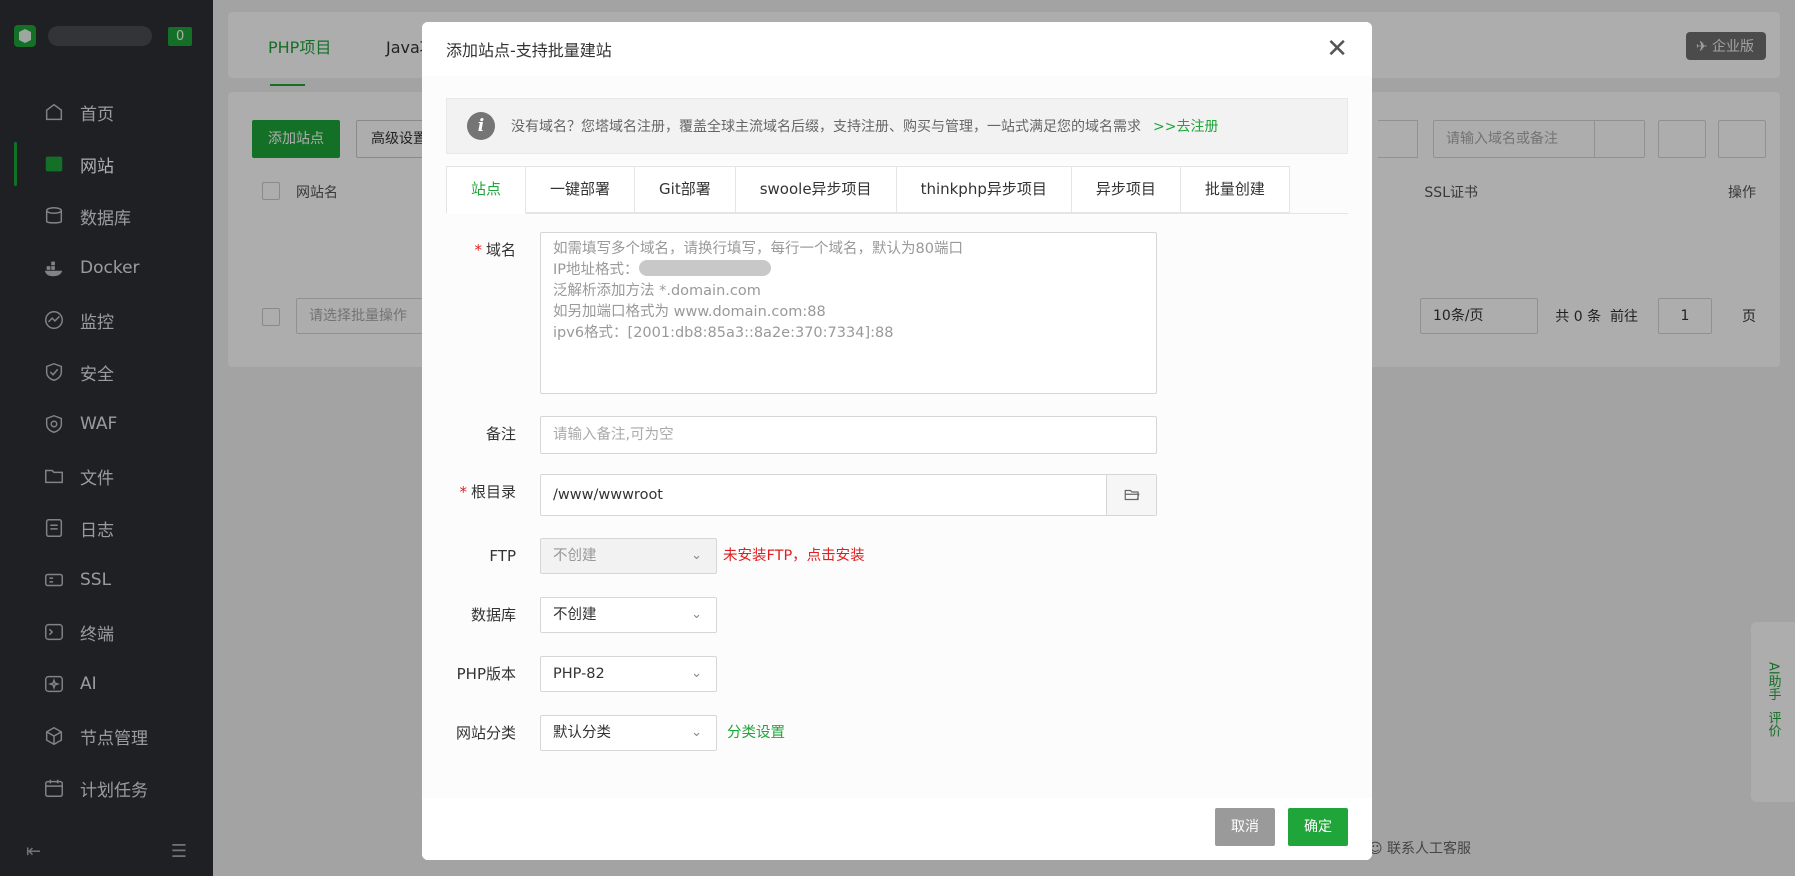  I want to click on redacted-ip, so click(704, 268).